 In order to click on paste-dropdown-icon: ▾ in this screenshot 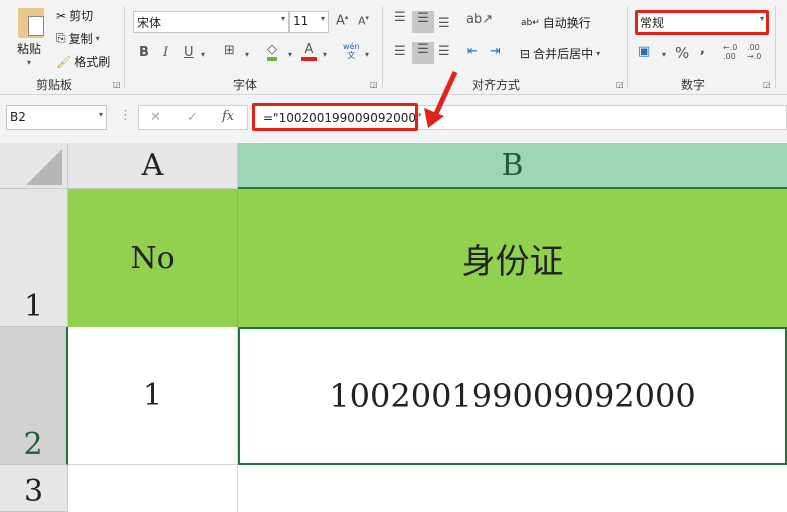, I will do `click(29, 62)`.